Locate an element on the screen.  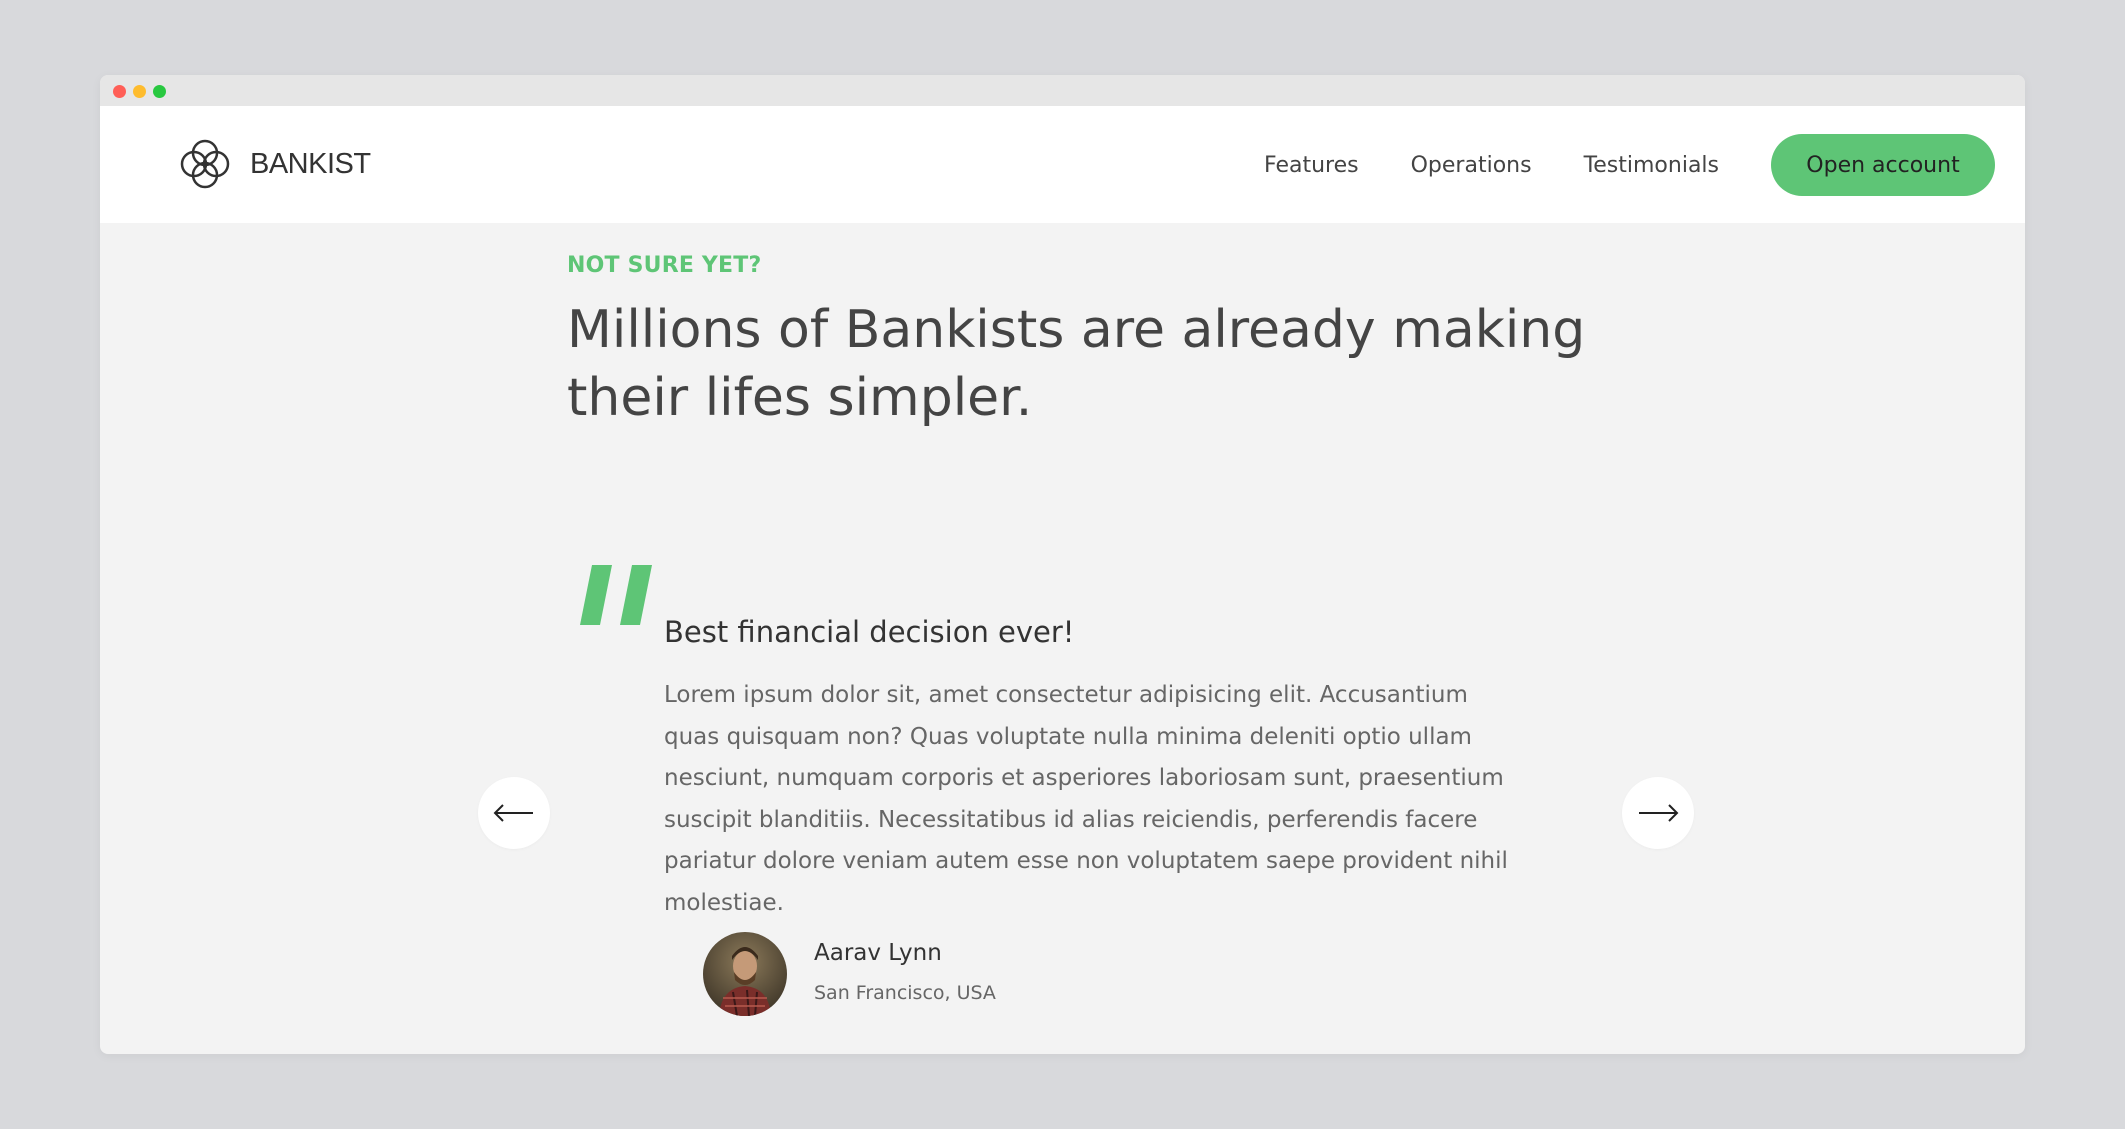
maximize-window-button is located at coordinates (159, 91).